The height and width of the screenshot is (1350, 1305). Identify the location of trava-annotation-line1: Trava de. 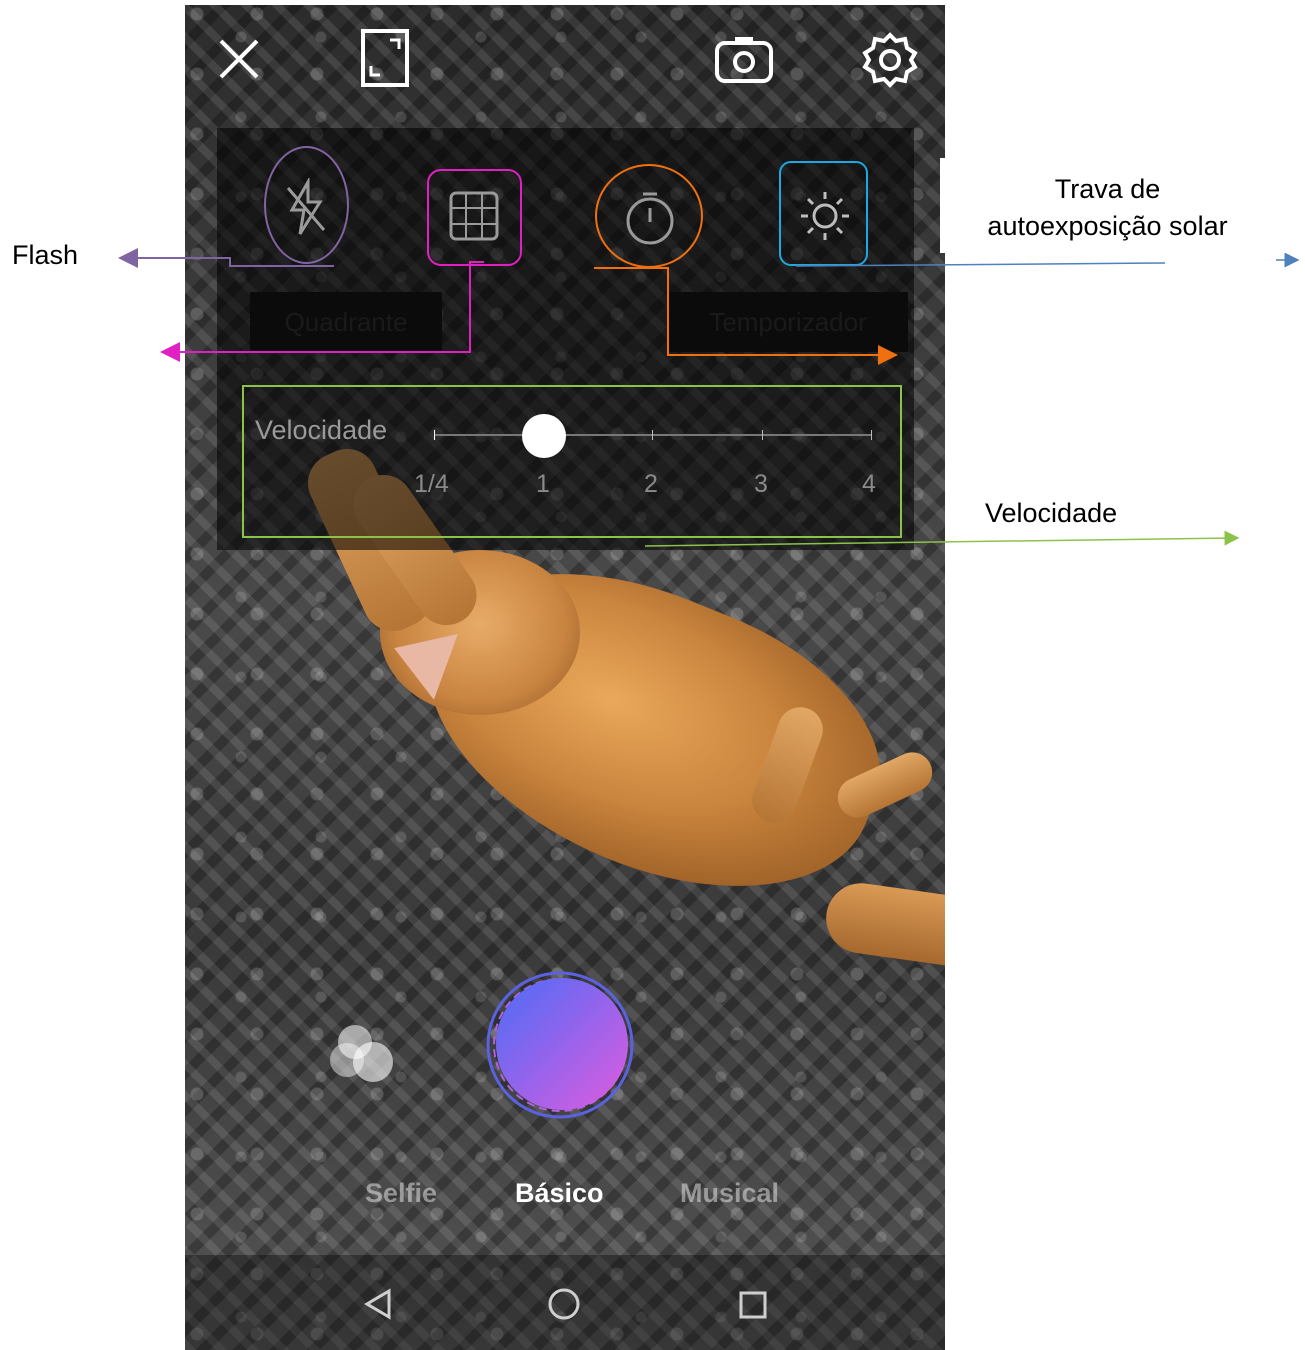
(1107, 189).